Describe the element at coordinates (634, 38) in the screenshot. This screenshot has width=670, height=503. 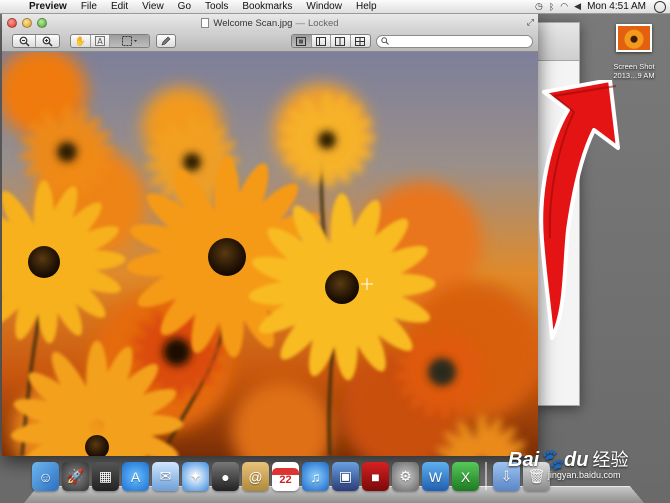
I see `screenshot-thumbnail` at that location.